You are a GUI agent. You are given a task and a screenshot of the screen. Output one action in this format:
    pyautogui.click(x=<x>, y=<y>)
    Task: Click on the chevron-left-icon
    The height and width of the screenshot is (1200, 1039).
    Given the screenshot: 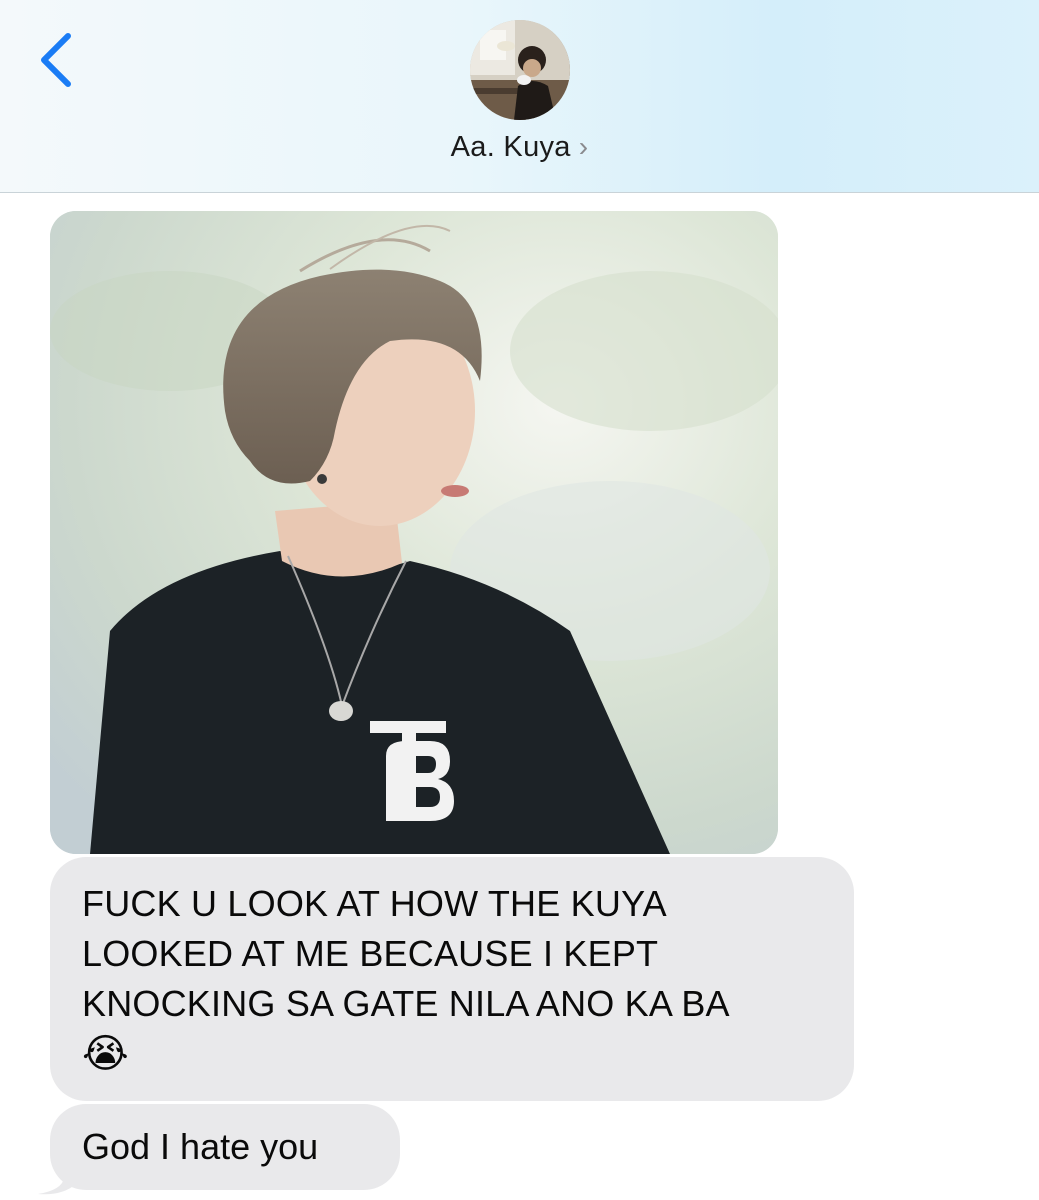 What is the action you would take?
    pyautogui.click(x=56, y=60)
    